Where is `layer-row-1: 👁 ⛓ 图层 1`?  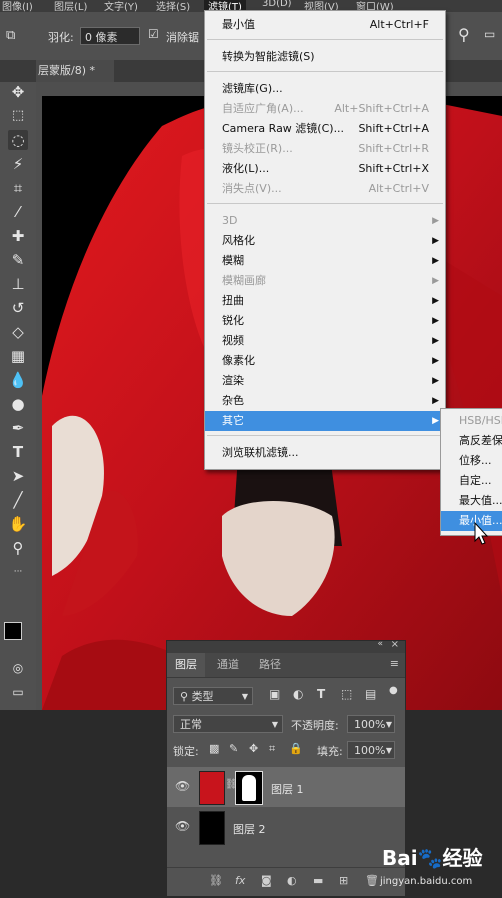
layer-row-1: 👁 ⛓ 图层 1 is located at coordinates (286, 787).